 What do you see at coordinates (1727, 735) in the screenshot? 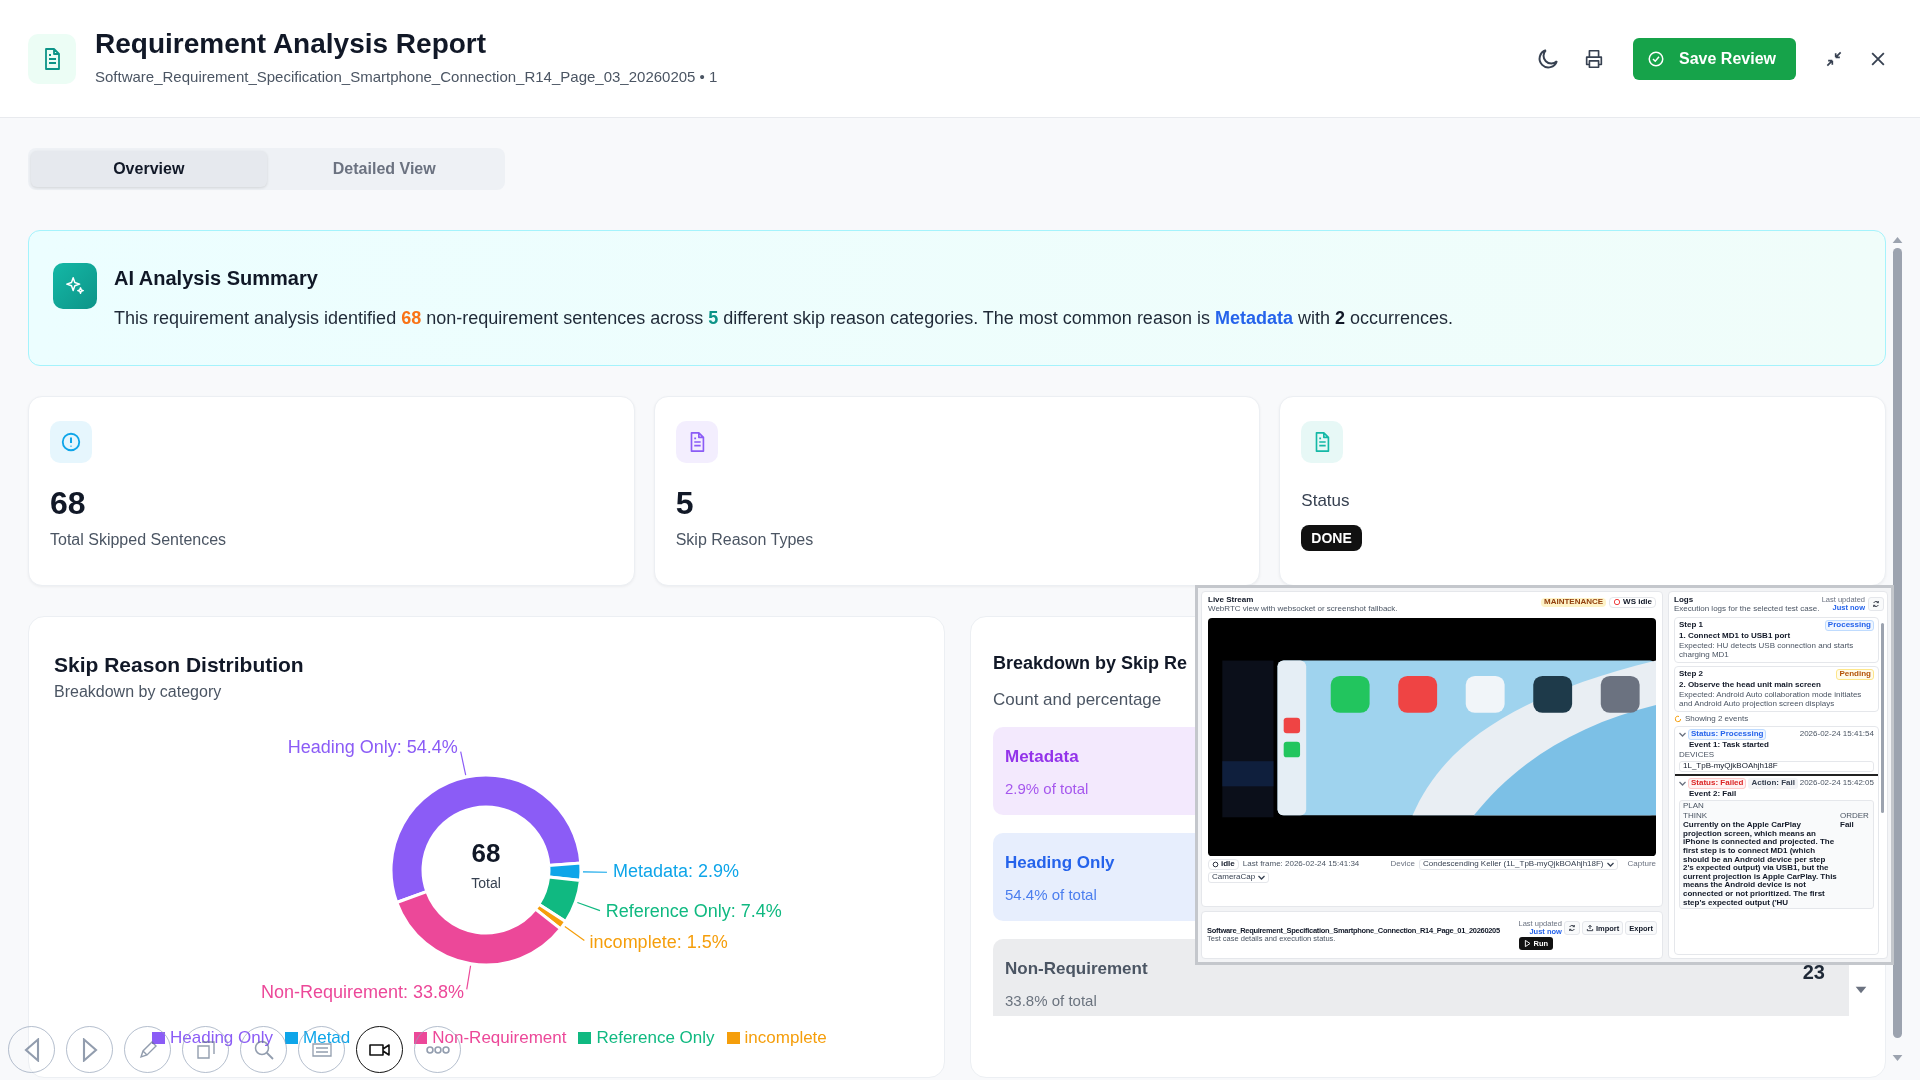
I see `event-status-badge: Status: Processing` at bounding box center [1727, 735].